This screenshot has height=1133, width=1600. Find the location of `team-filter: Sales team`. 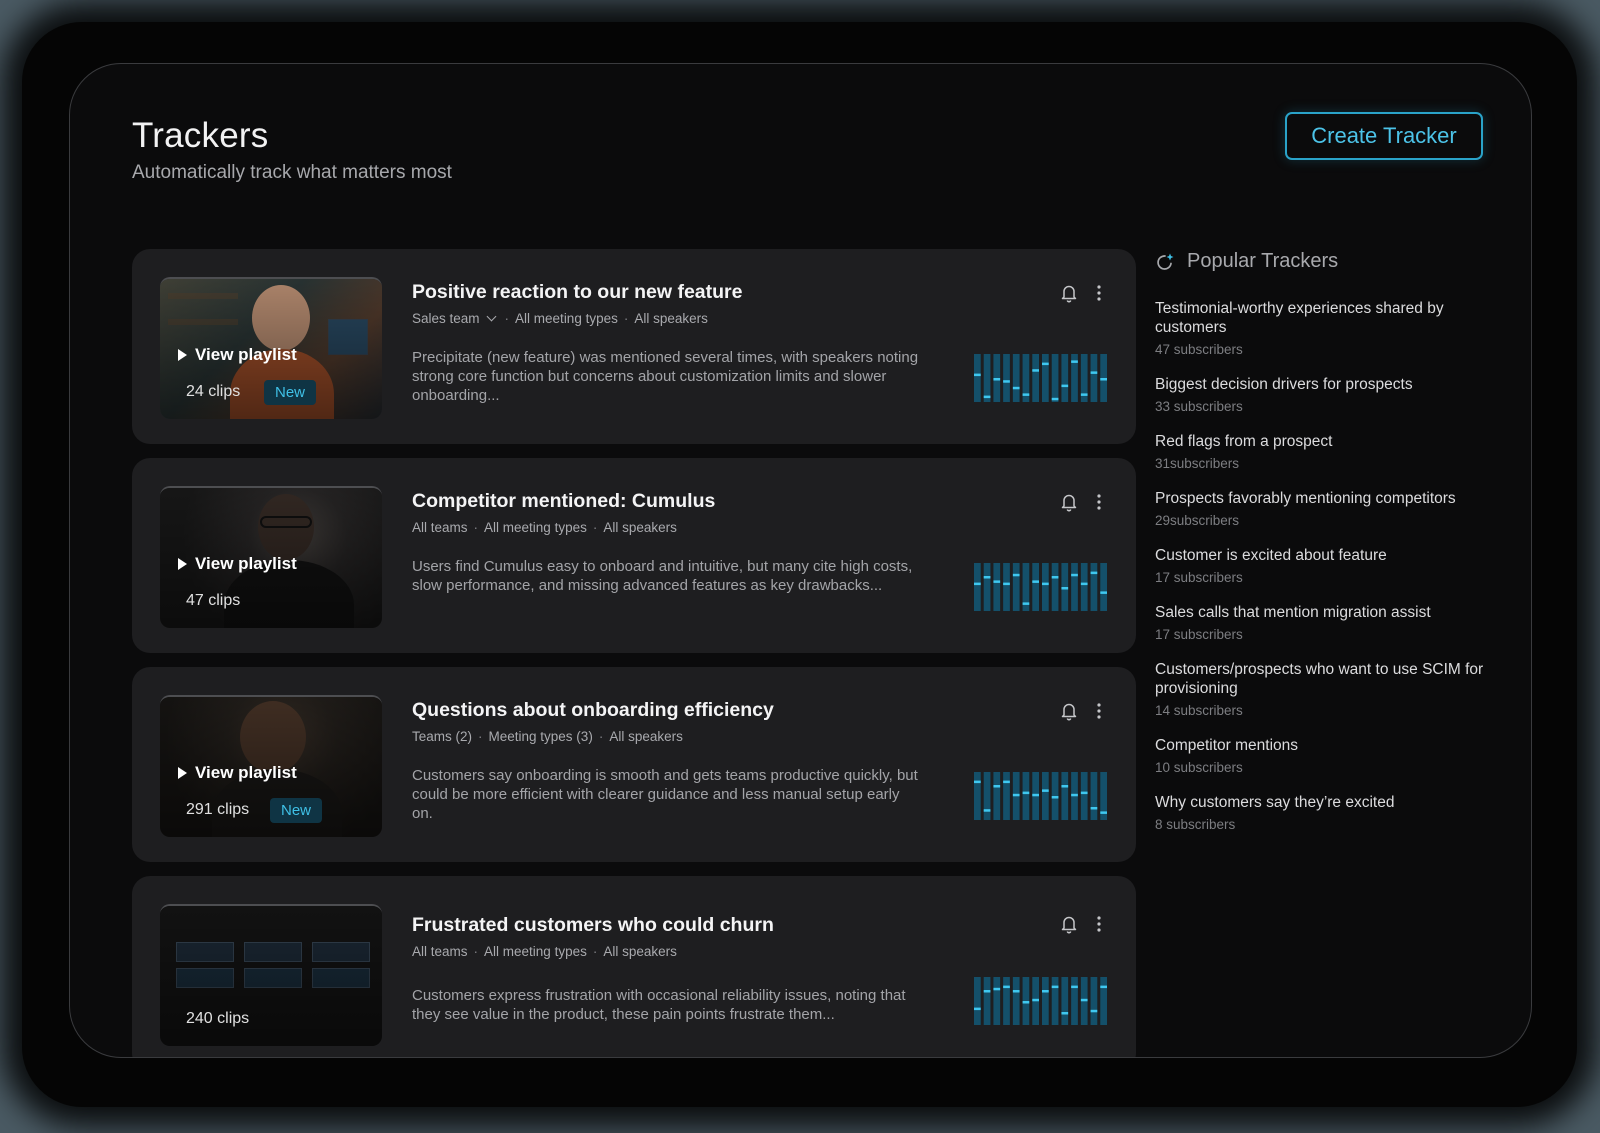

team-filter: Sales team is located at coordinates (446, 318).